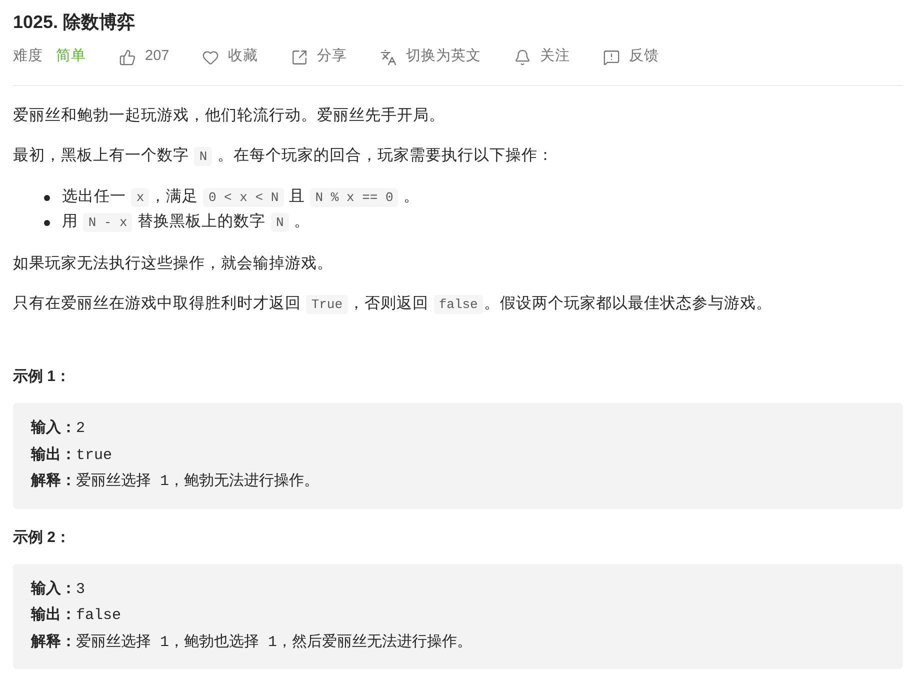 This screenshot has height=683, width=917. Describe the element at coordinates (631, 57) in the screenshot. I see `feedback-button: 反馈` at that location.